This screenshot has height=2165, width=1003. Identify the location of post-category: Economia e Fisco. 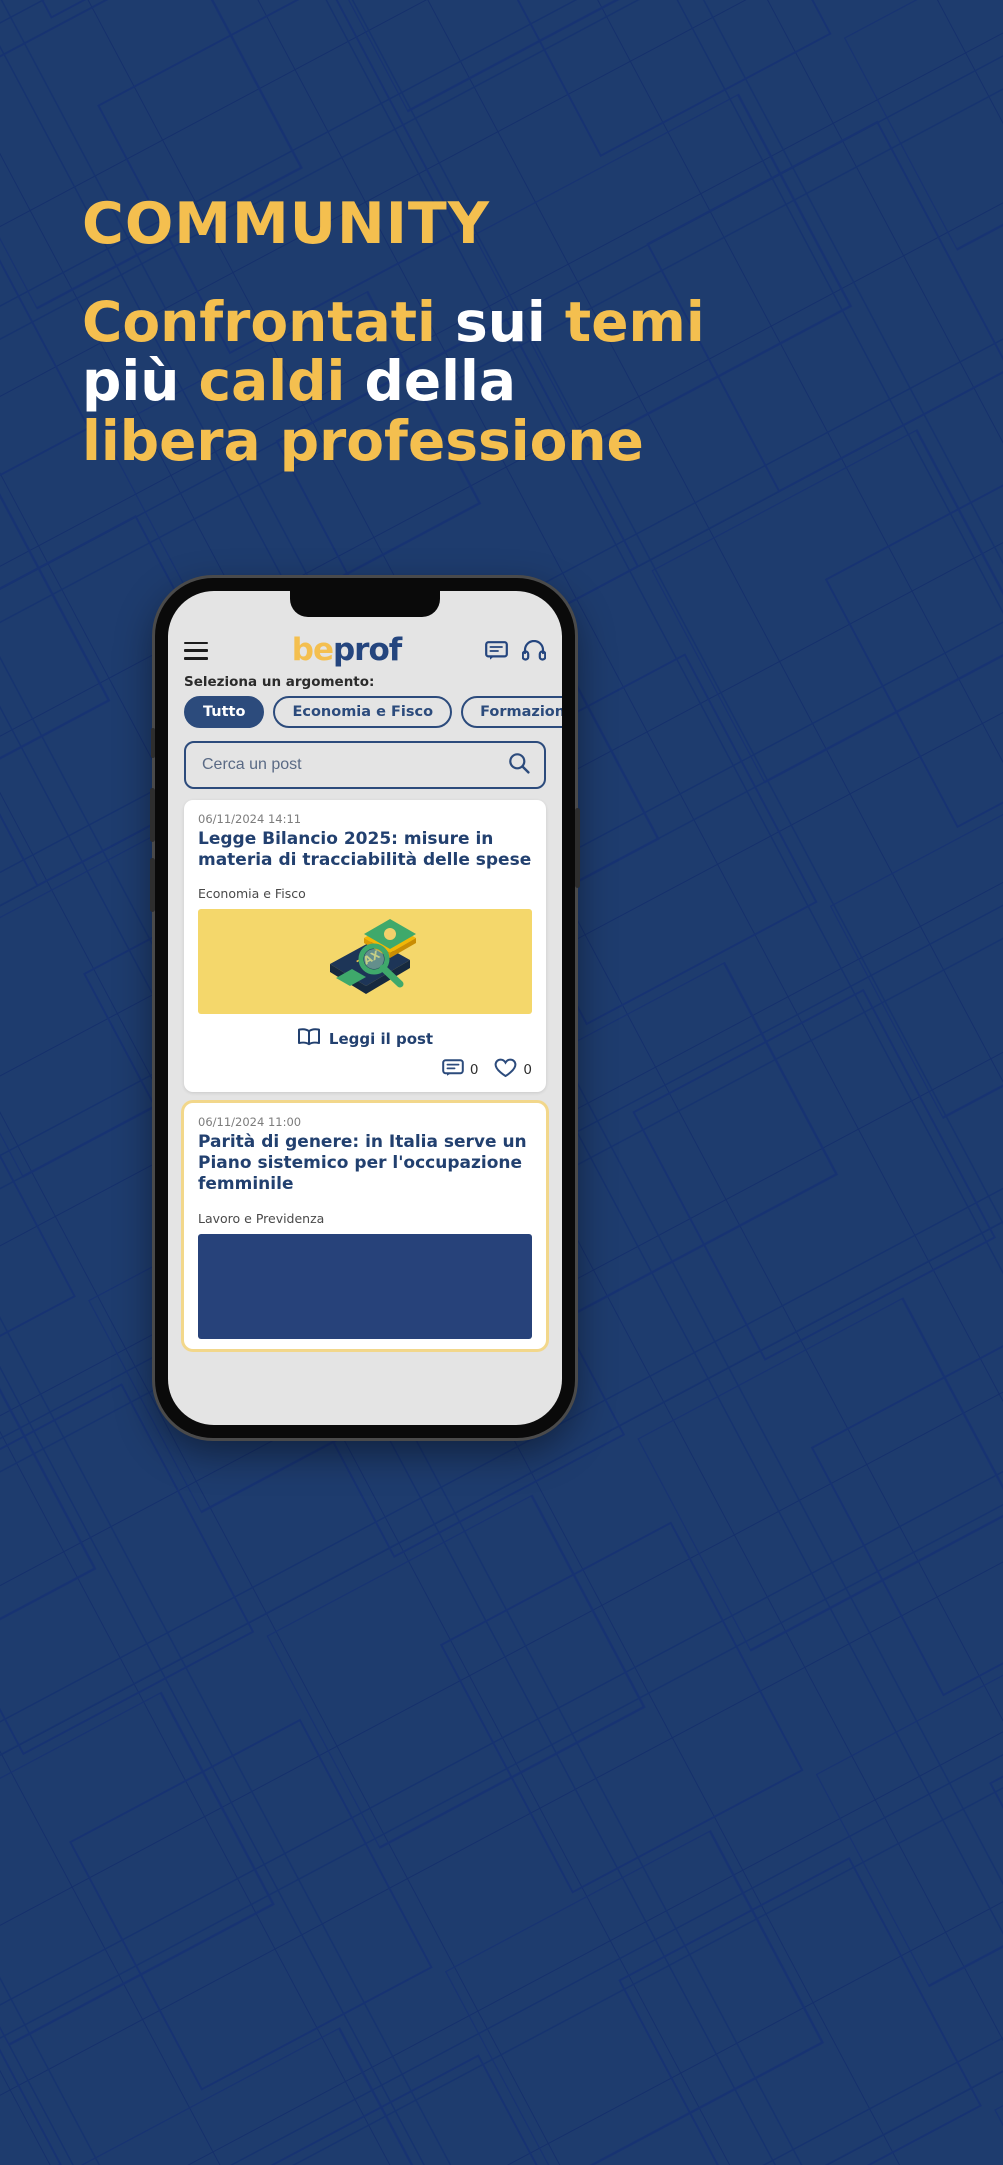
(252, 894).